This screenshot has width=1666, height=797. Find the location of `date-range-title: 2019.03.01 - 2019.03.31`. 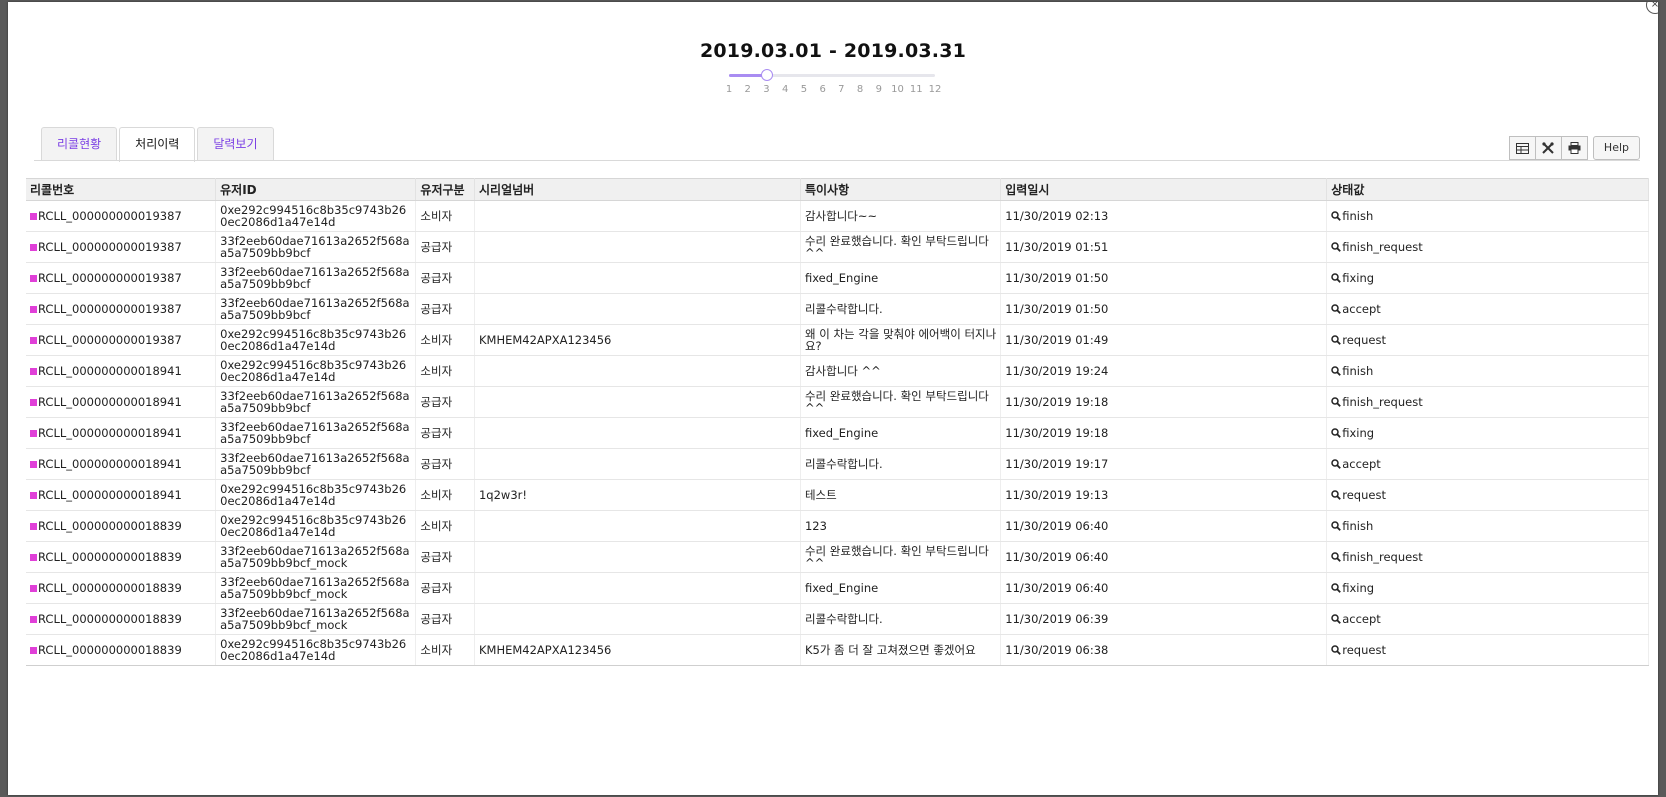

date-range-title: 2019.03.01 - 2019.03.31 is located at coordinates (833, 51).